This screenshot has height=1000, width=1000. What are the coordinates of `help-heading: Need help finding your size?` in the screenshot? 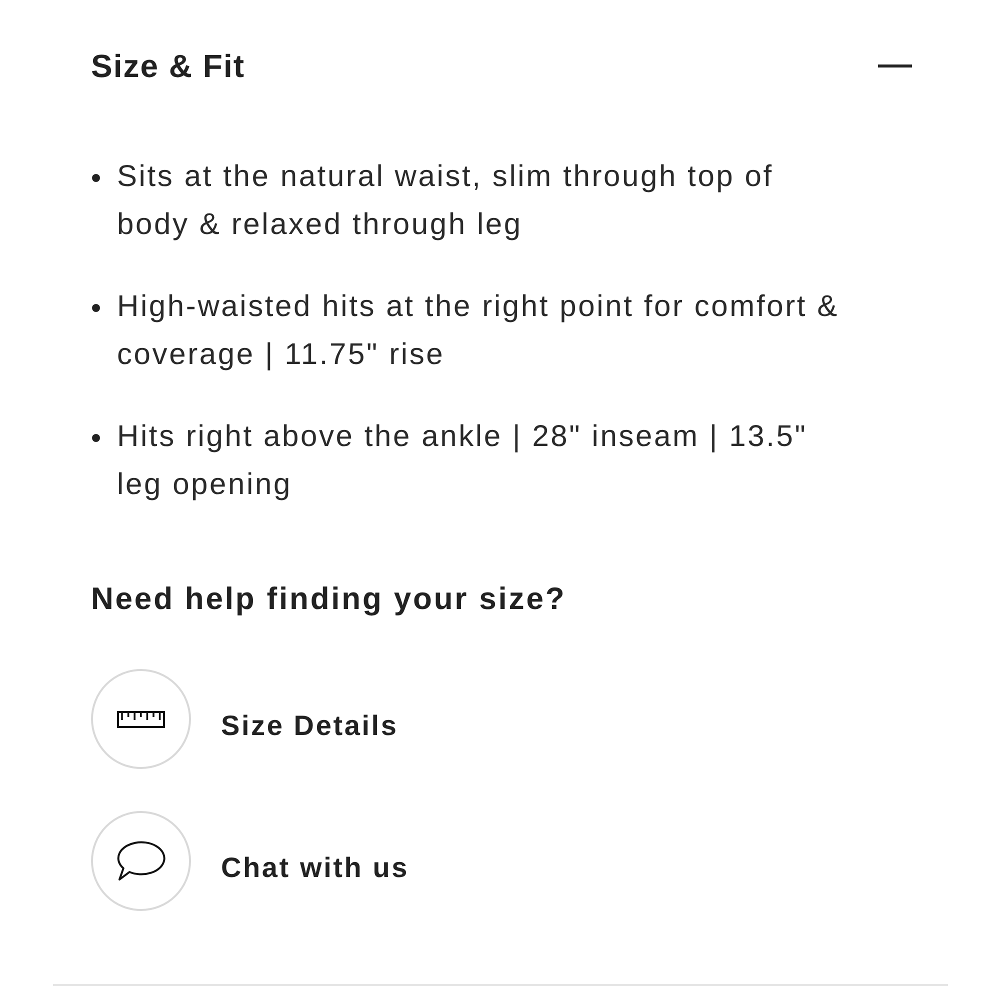 It's located at (329, 599).